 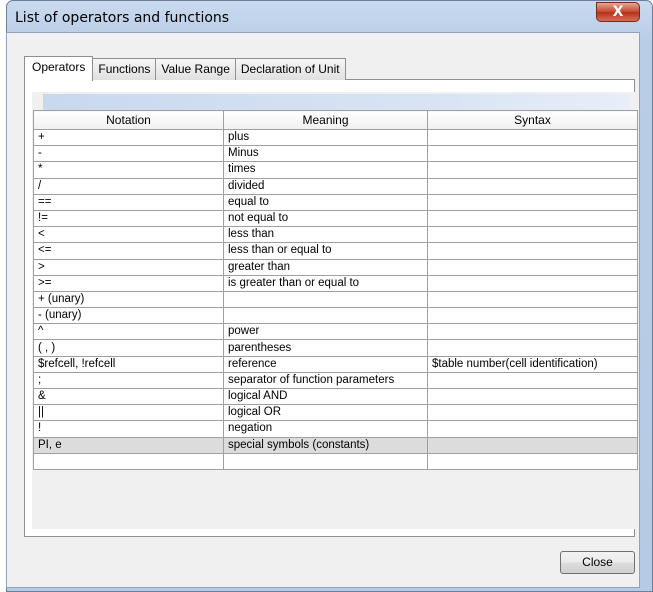 I want to click on table-row: < less than, so click(x=335, y=235).